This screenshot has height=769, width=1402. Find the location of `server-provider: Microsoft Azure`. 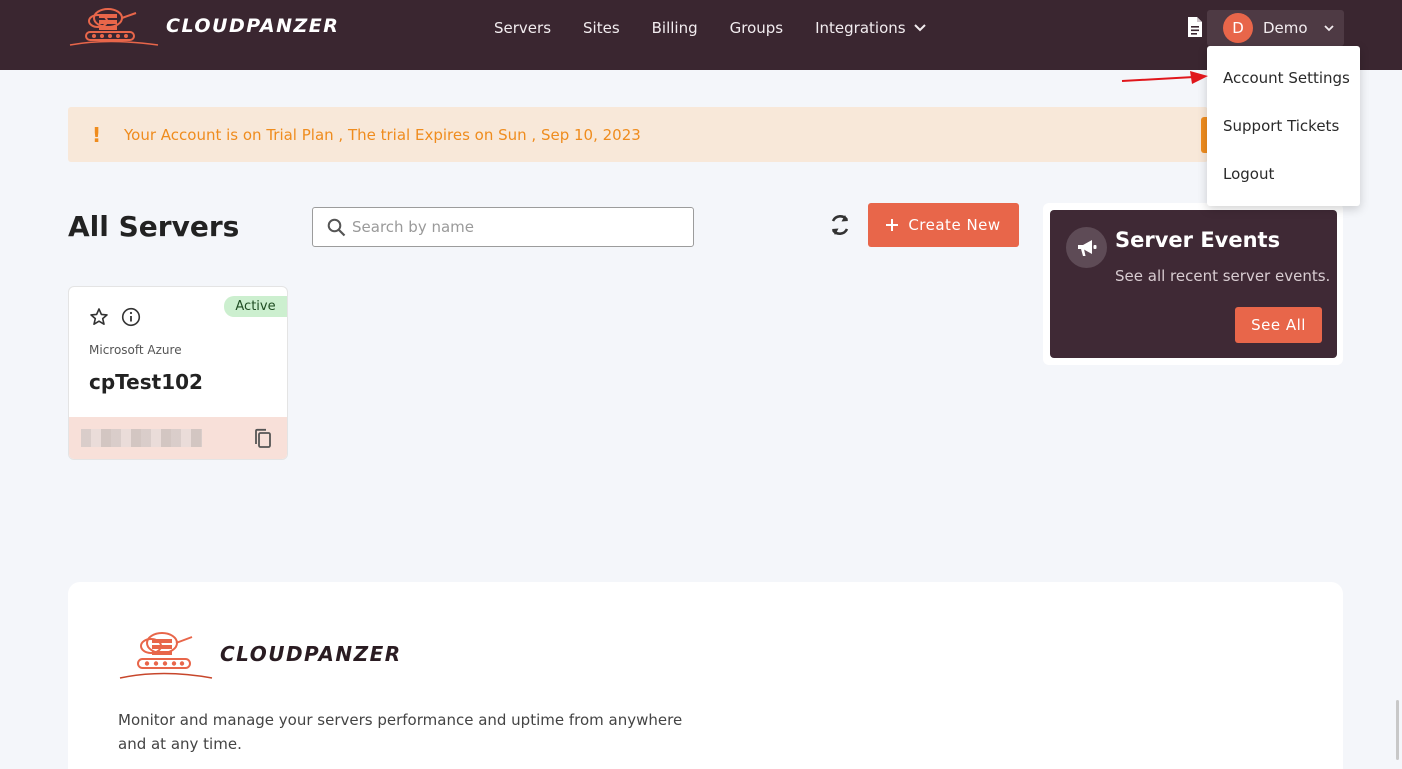

server-provider: Microsoft Azure is located at coordinates (135, 350).